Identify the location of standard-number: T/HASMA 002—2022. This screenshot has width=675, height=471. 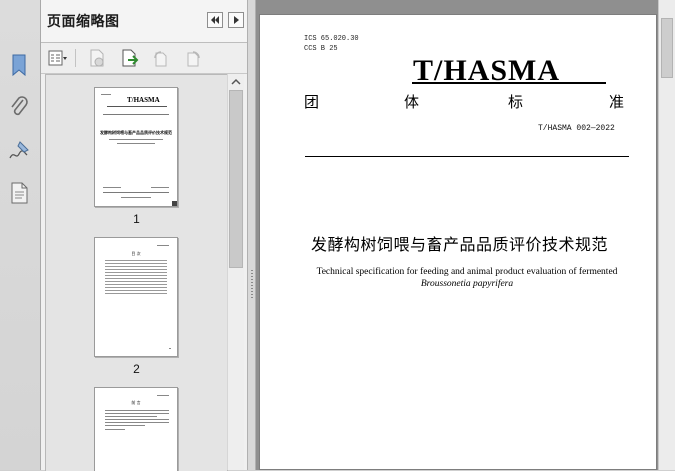
(576, 128).